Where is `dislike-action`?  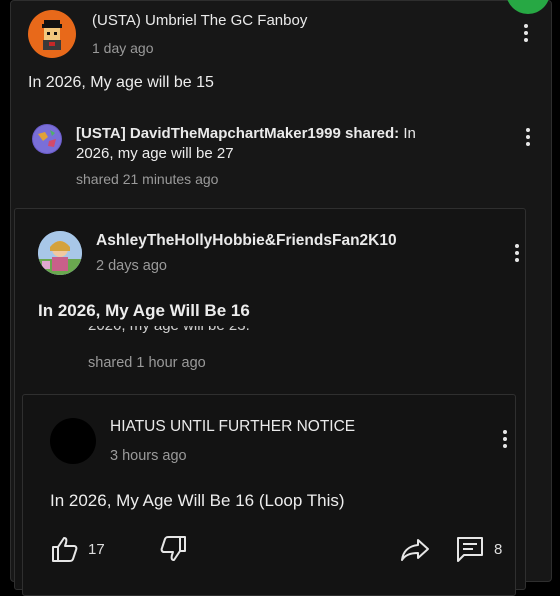
dislike-action is located at coordinates (174, 549).